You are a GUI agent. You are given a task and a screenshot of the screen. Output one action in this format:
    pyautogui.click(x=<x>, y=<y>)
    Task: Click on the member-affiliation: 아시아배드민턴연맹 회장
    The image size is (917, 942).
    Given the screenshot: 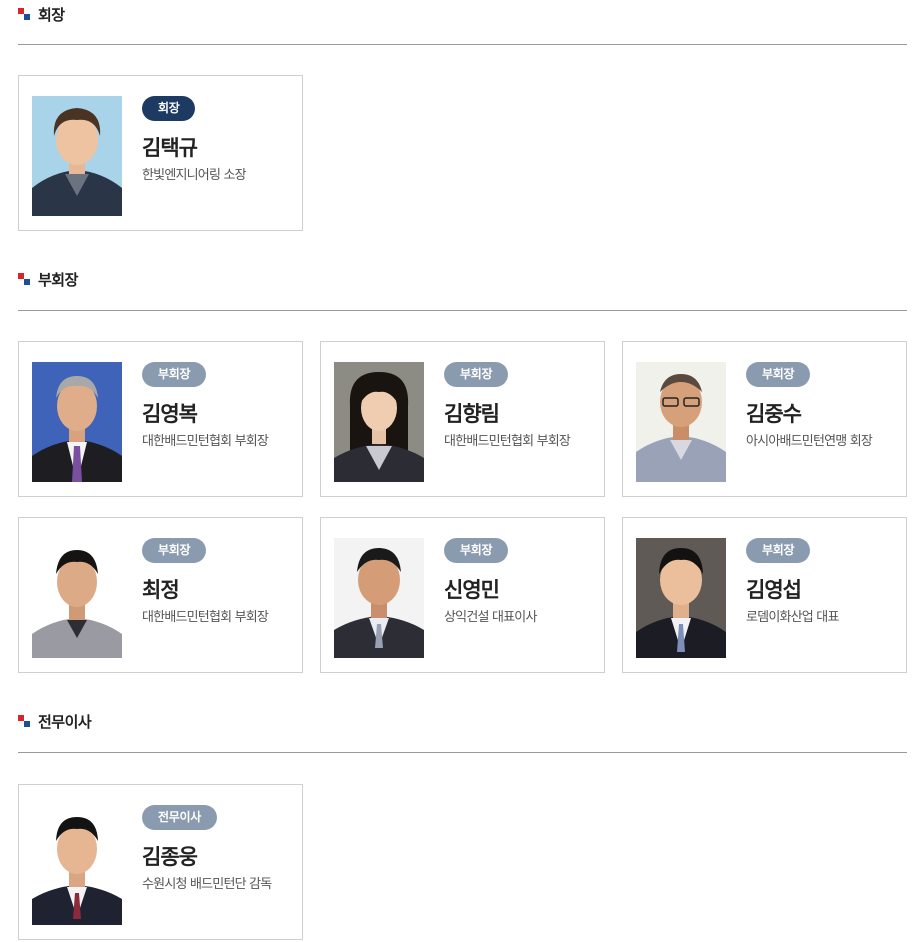 What is the action you would take?
    pyautogui.click(x=809, y=441)
    